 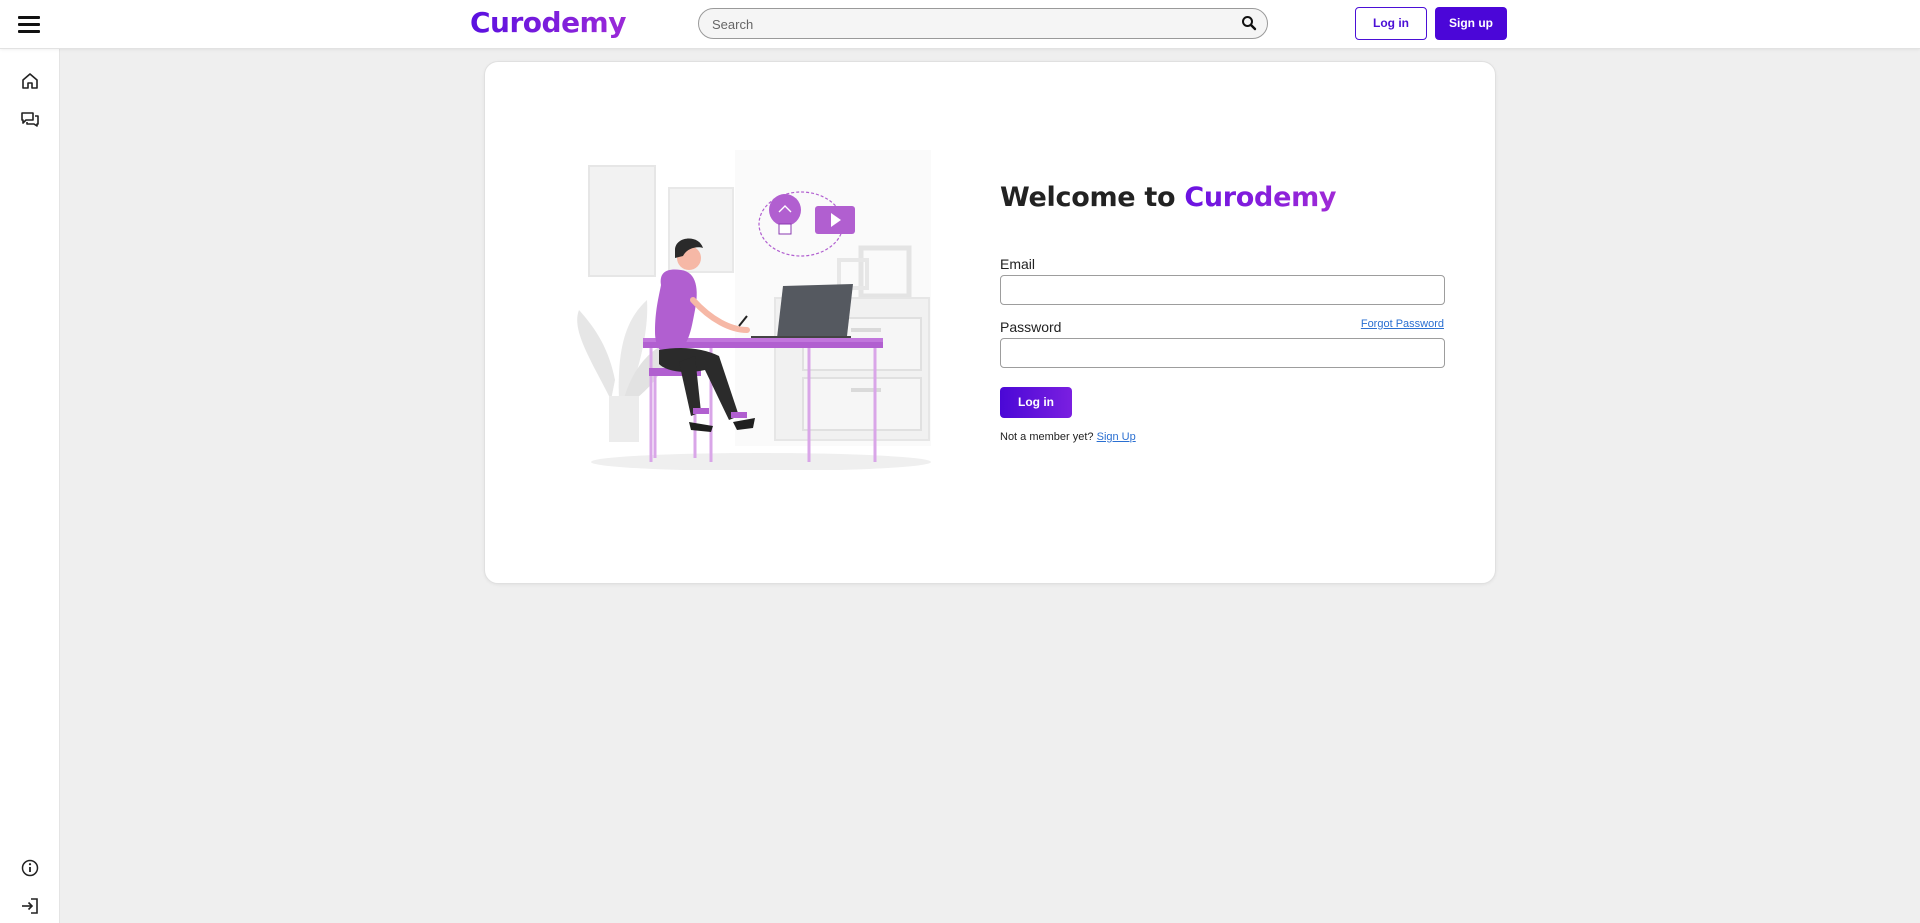 I want to click on signup-button: Sign up, so click(x=1471, y=23).